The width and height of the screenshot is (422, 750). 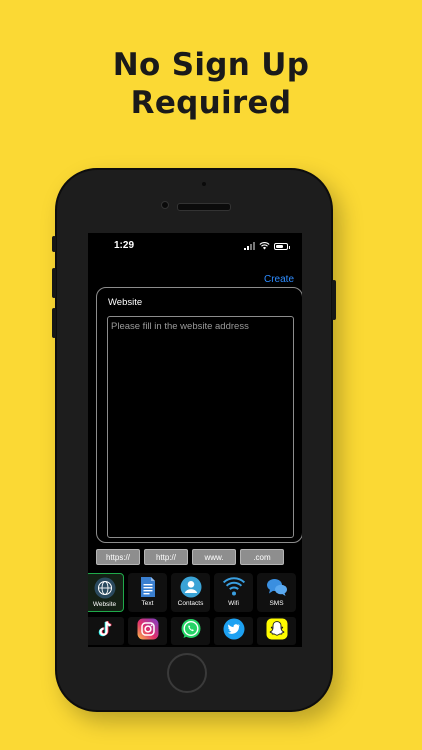 I want to click on front-camera, so click(x=165, y=205).